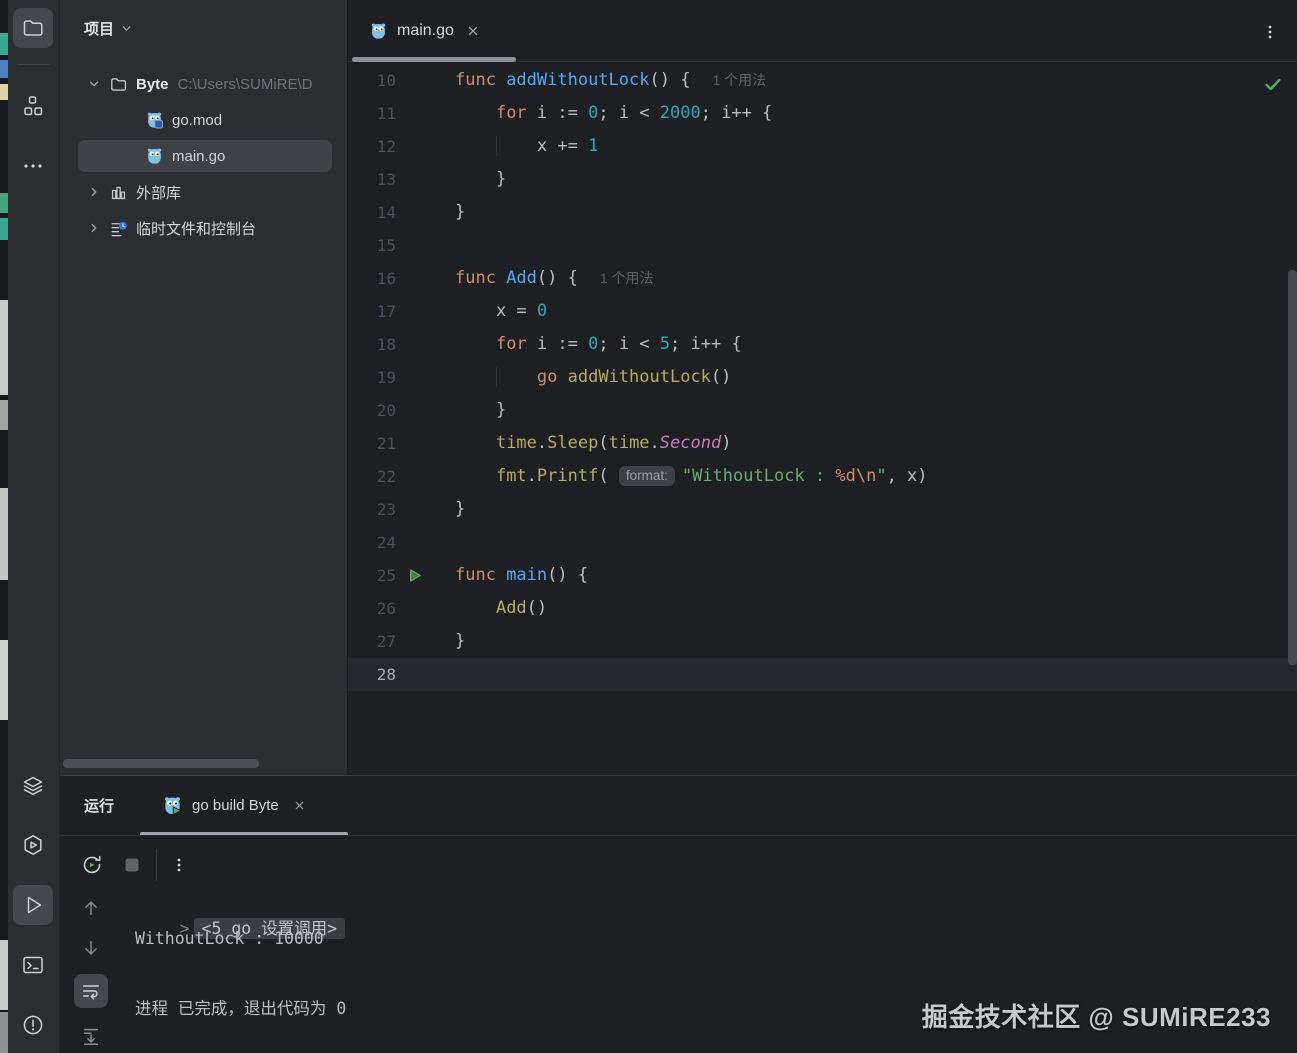 This screenshot has width=1297, height=1053. Describe the element at coordinates (372, 509) in the screenshot. I see `line-number: 23` at that location.